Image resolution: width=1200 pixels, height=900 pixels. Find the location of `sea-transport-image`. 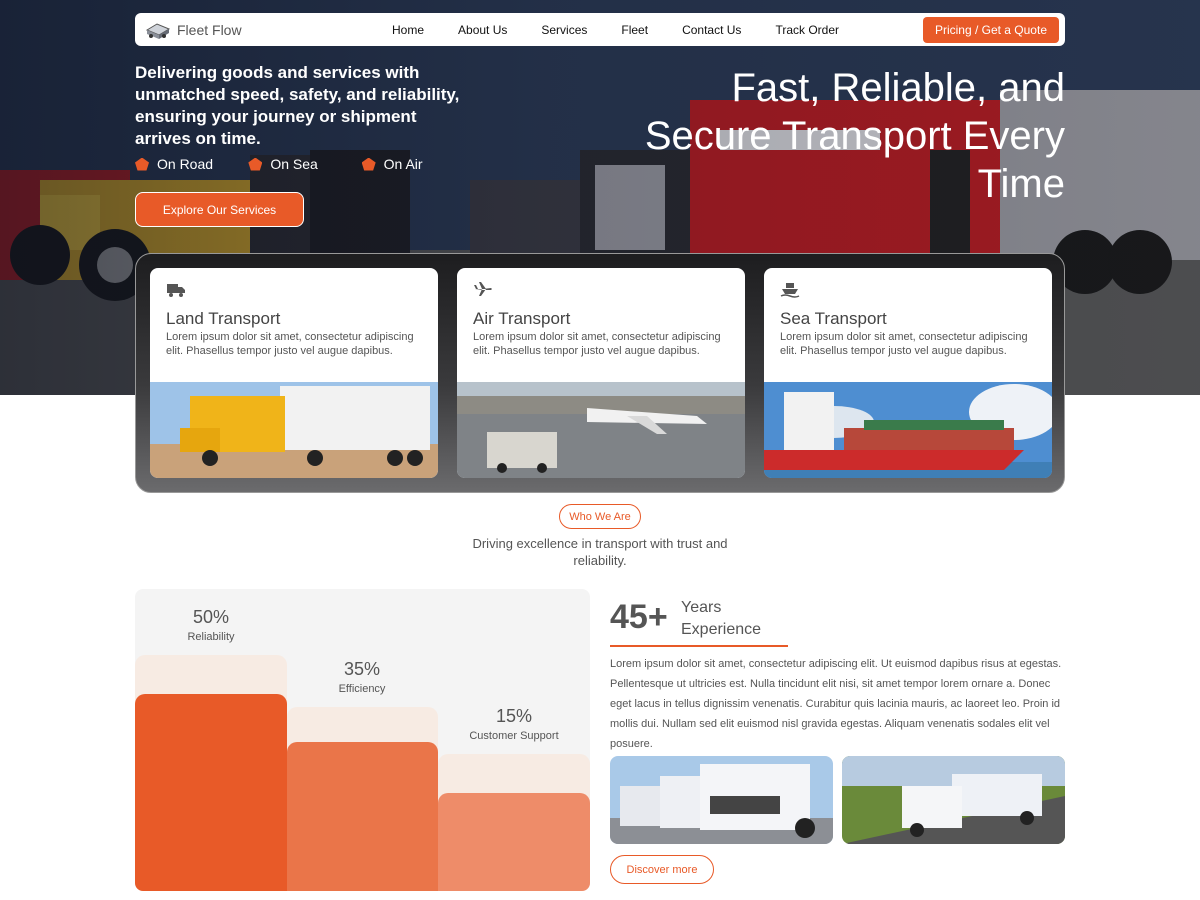

sea-transport-image is located at coordinates (908, 430).